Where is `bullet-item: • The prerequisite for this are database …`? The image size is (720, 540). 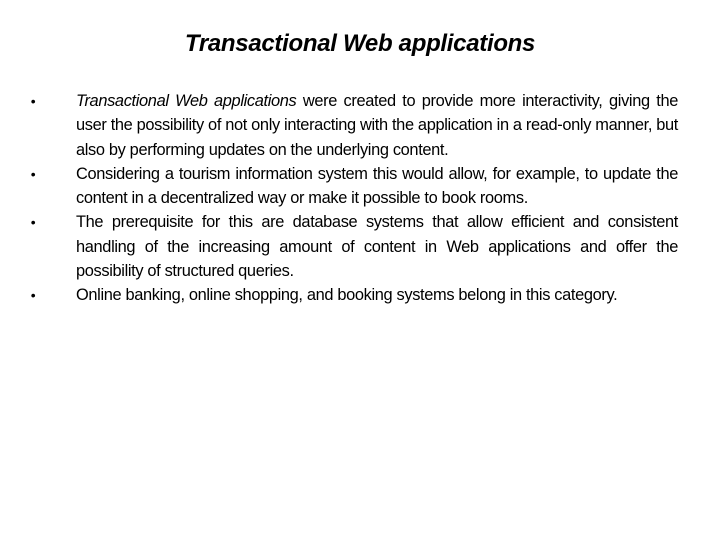 bullet-item: • The prerequisite for this are database … is located at coordinates (352, 246).